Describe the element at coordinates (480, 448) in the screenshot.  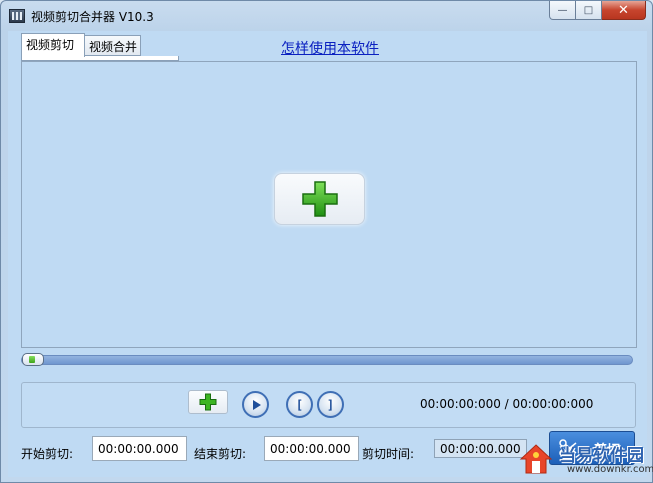
I see `cut-duration-field` at that location.